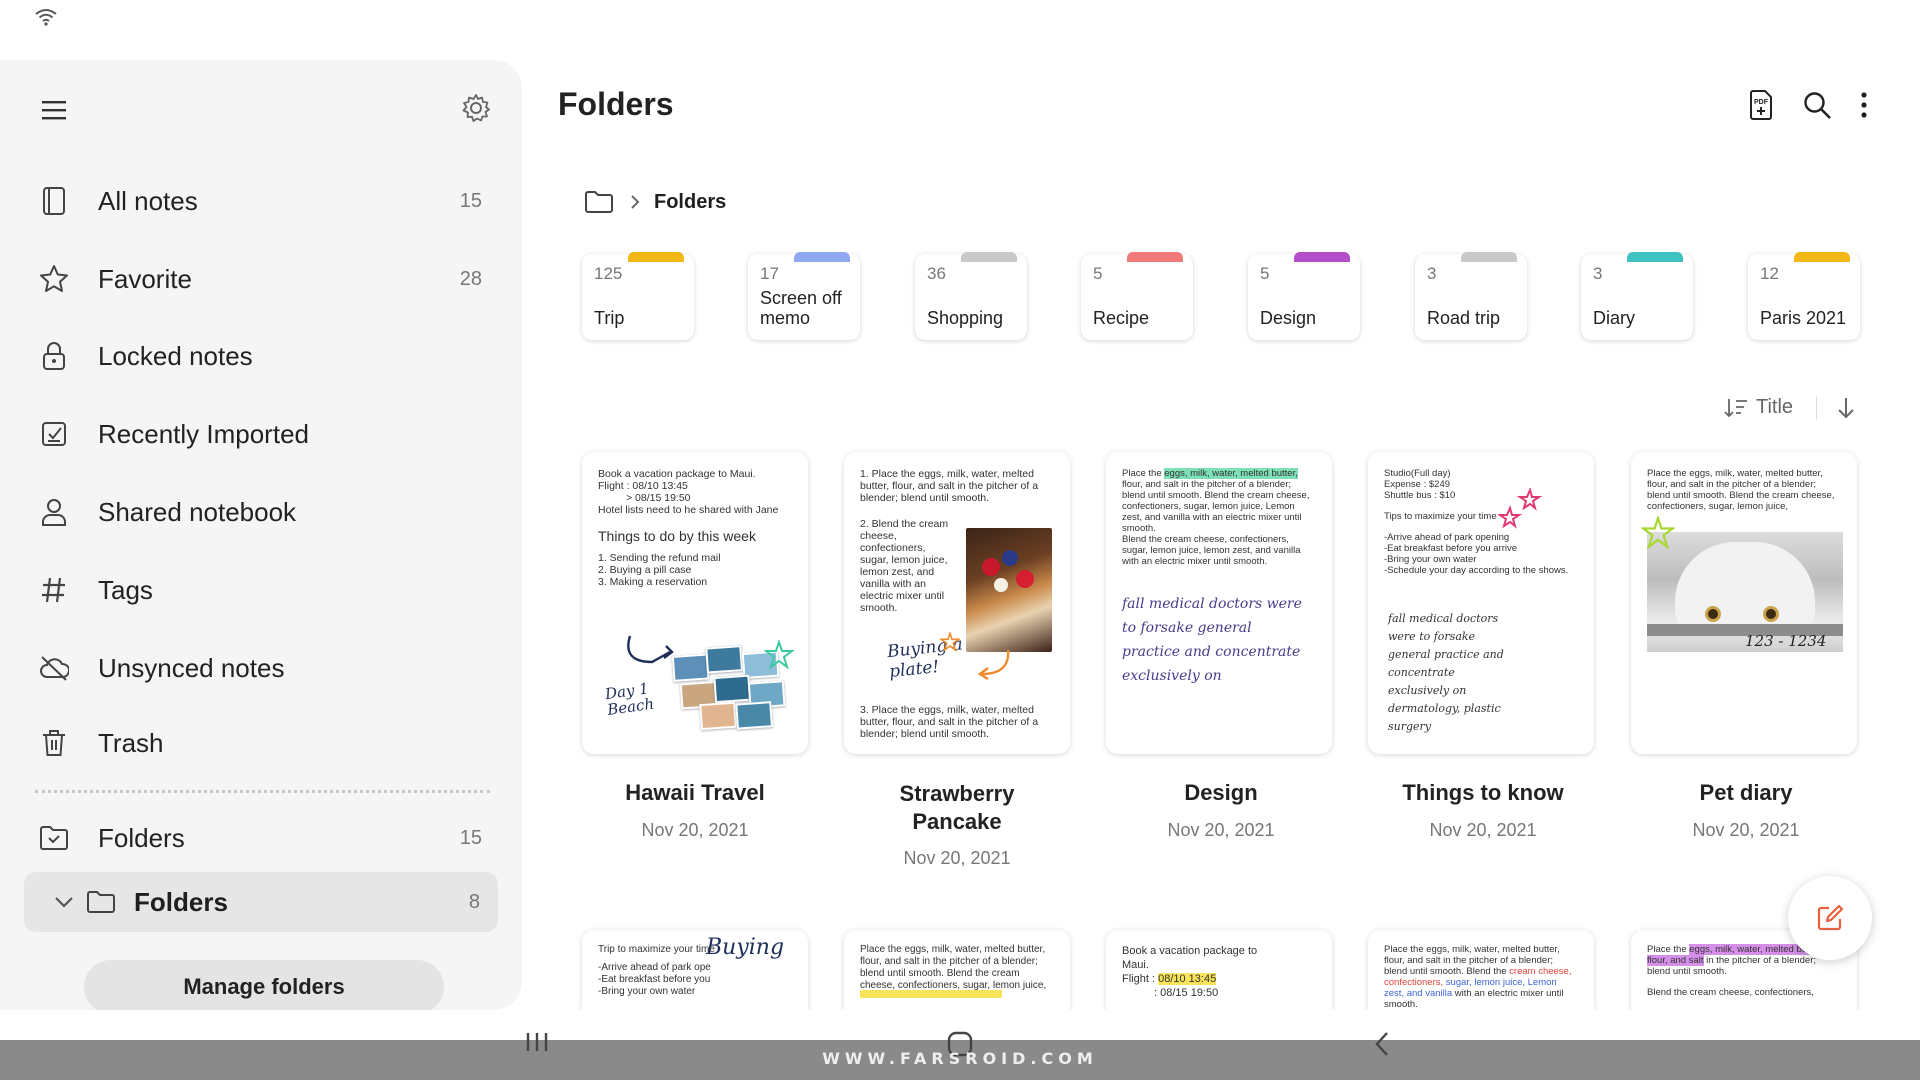  Describe the element at coordinates (1142, 473) in the screenshot. I see `note-preview-text: Place the` at that location.